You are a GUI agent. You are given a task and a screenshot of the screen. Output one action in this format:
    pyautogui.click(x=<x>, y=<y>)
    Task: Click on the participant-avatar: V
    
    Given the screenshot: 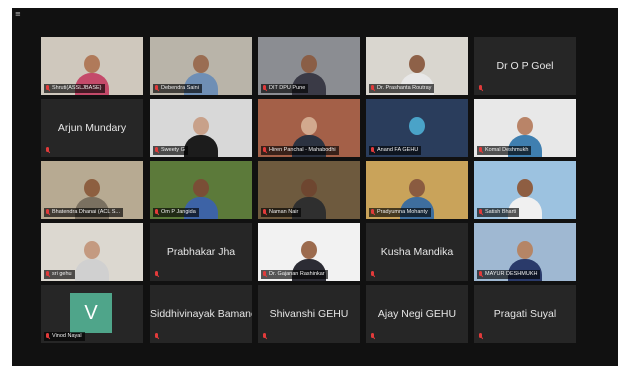 What is the action you would take?
    pyautogui.click(x=91, y=313)
    